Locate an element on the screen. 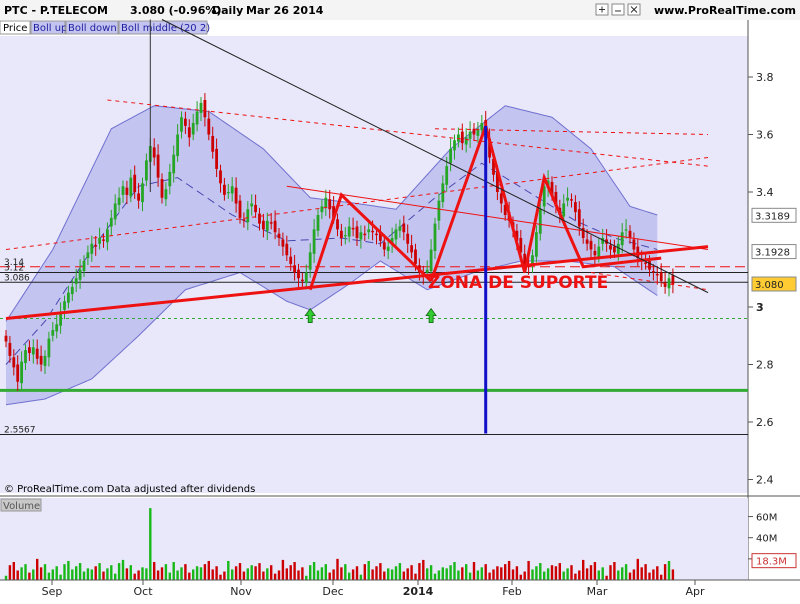 This screenshot has width=800, height=604. symbol-title: PTC - P.TELECOM is located at coordinates (56, 10).